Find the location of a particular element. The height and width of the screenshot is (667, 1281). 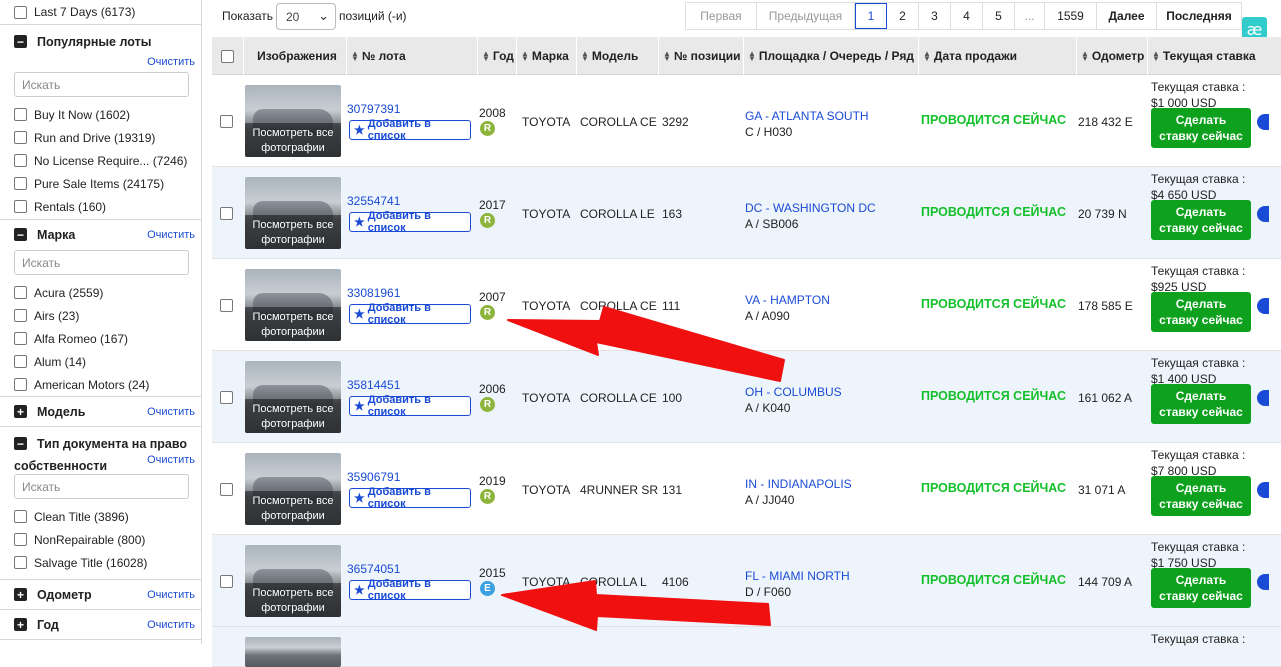

per-page-select: 20 ⌄ is located at coordinates (306, 16).